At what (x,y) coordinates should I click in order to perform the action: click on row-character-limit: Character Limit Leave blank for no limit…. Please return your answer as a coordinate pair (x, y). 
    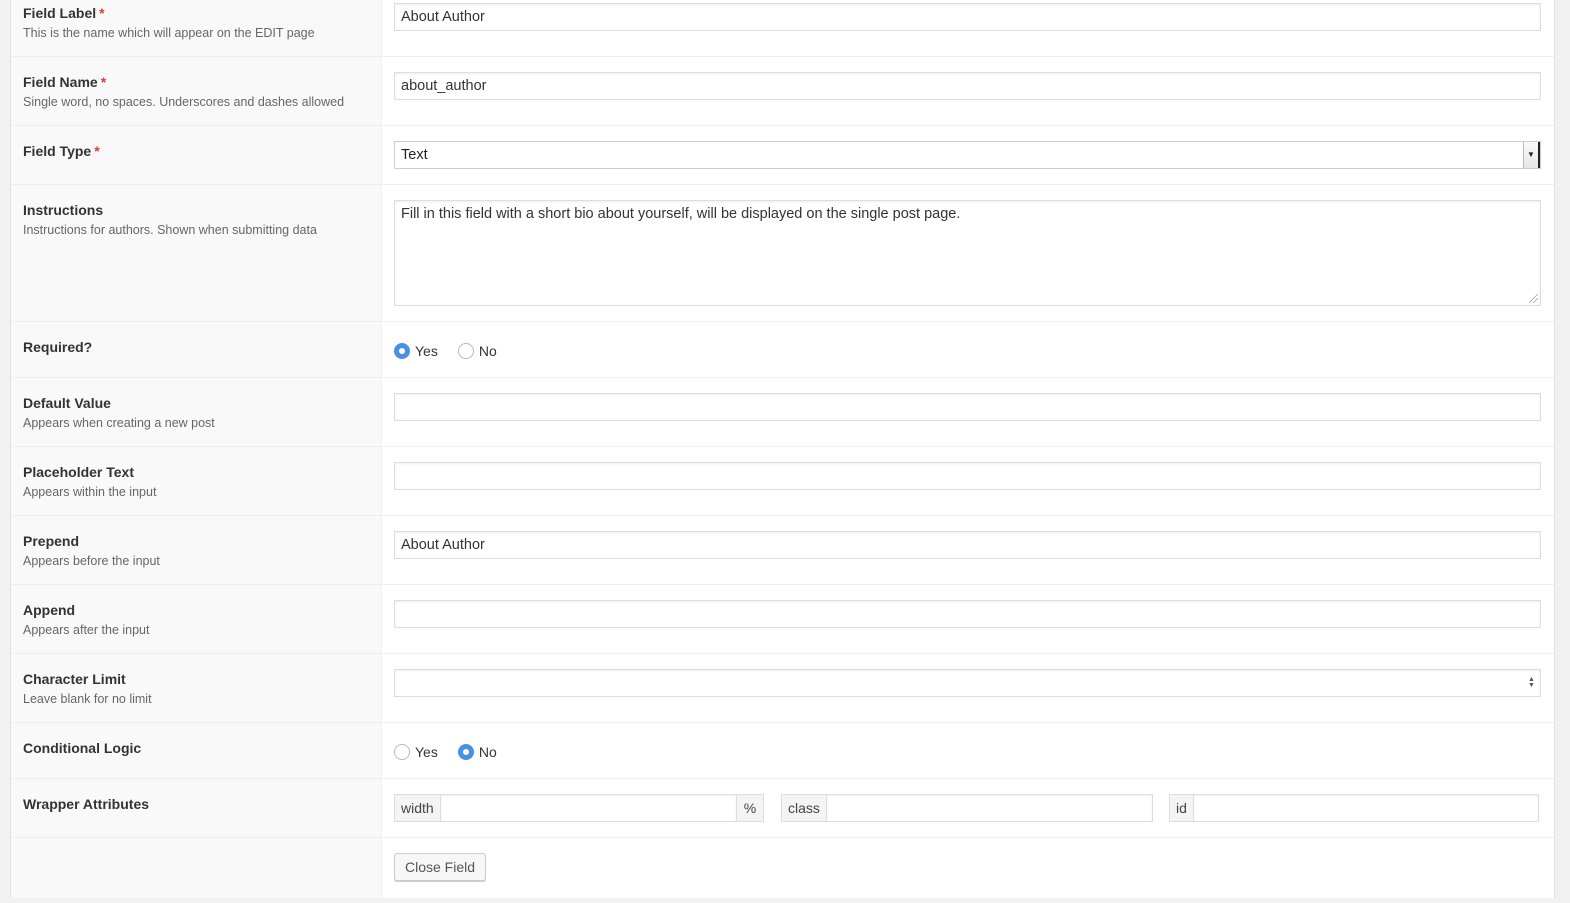
    Looking at the image, I should click on (782, 688).